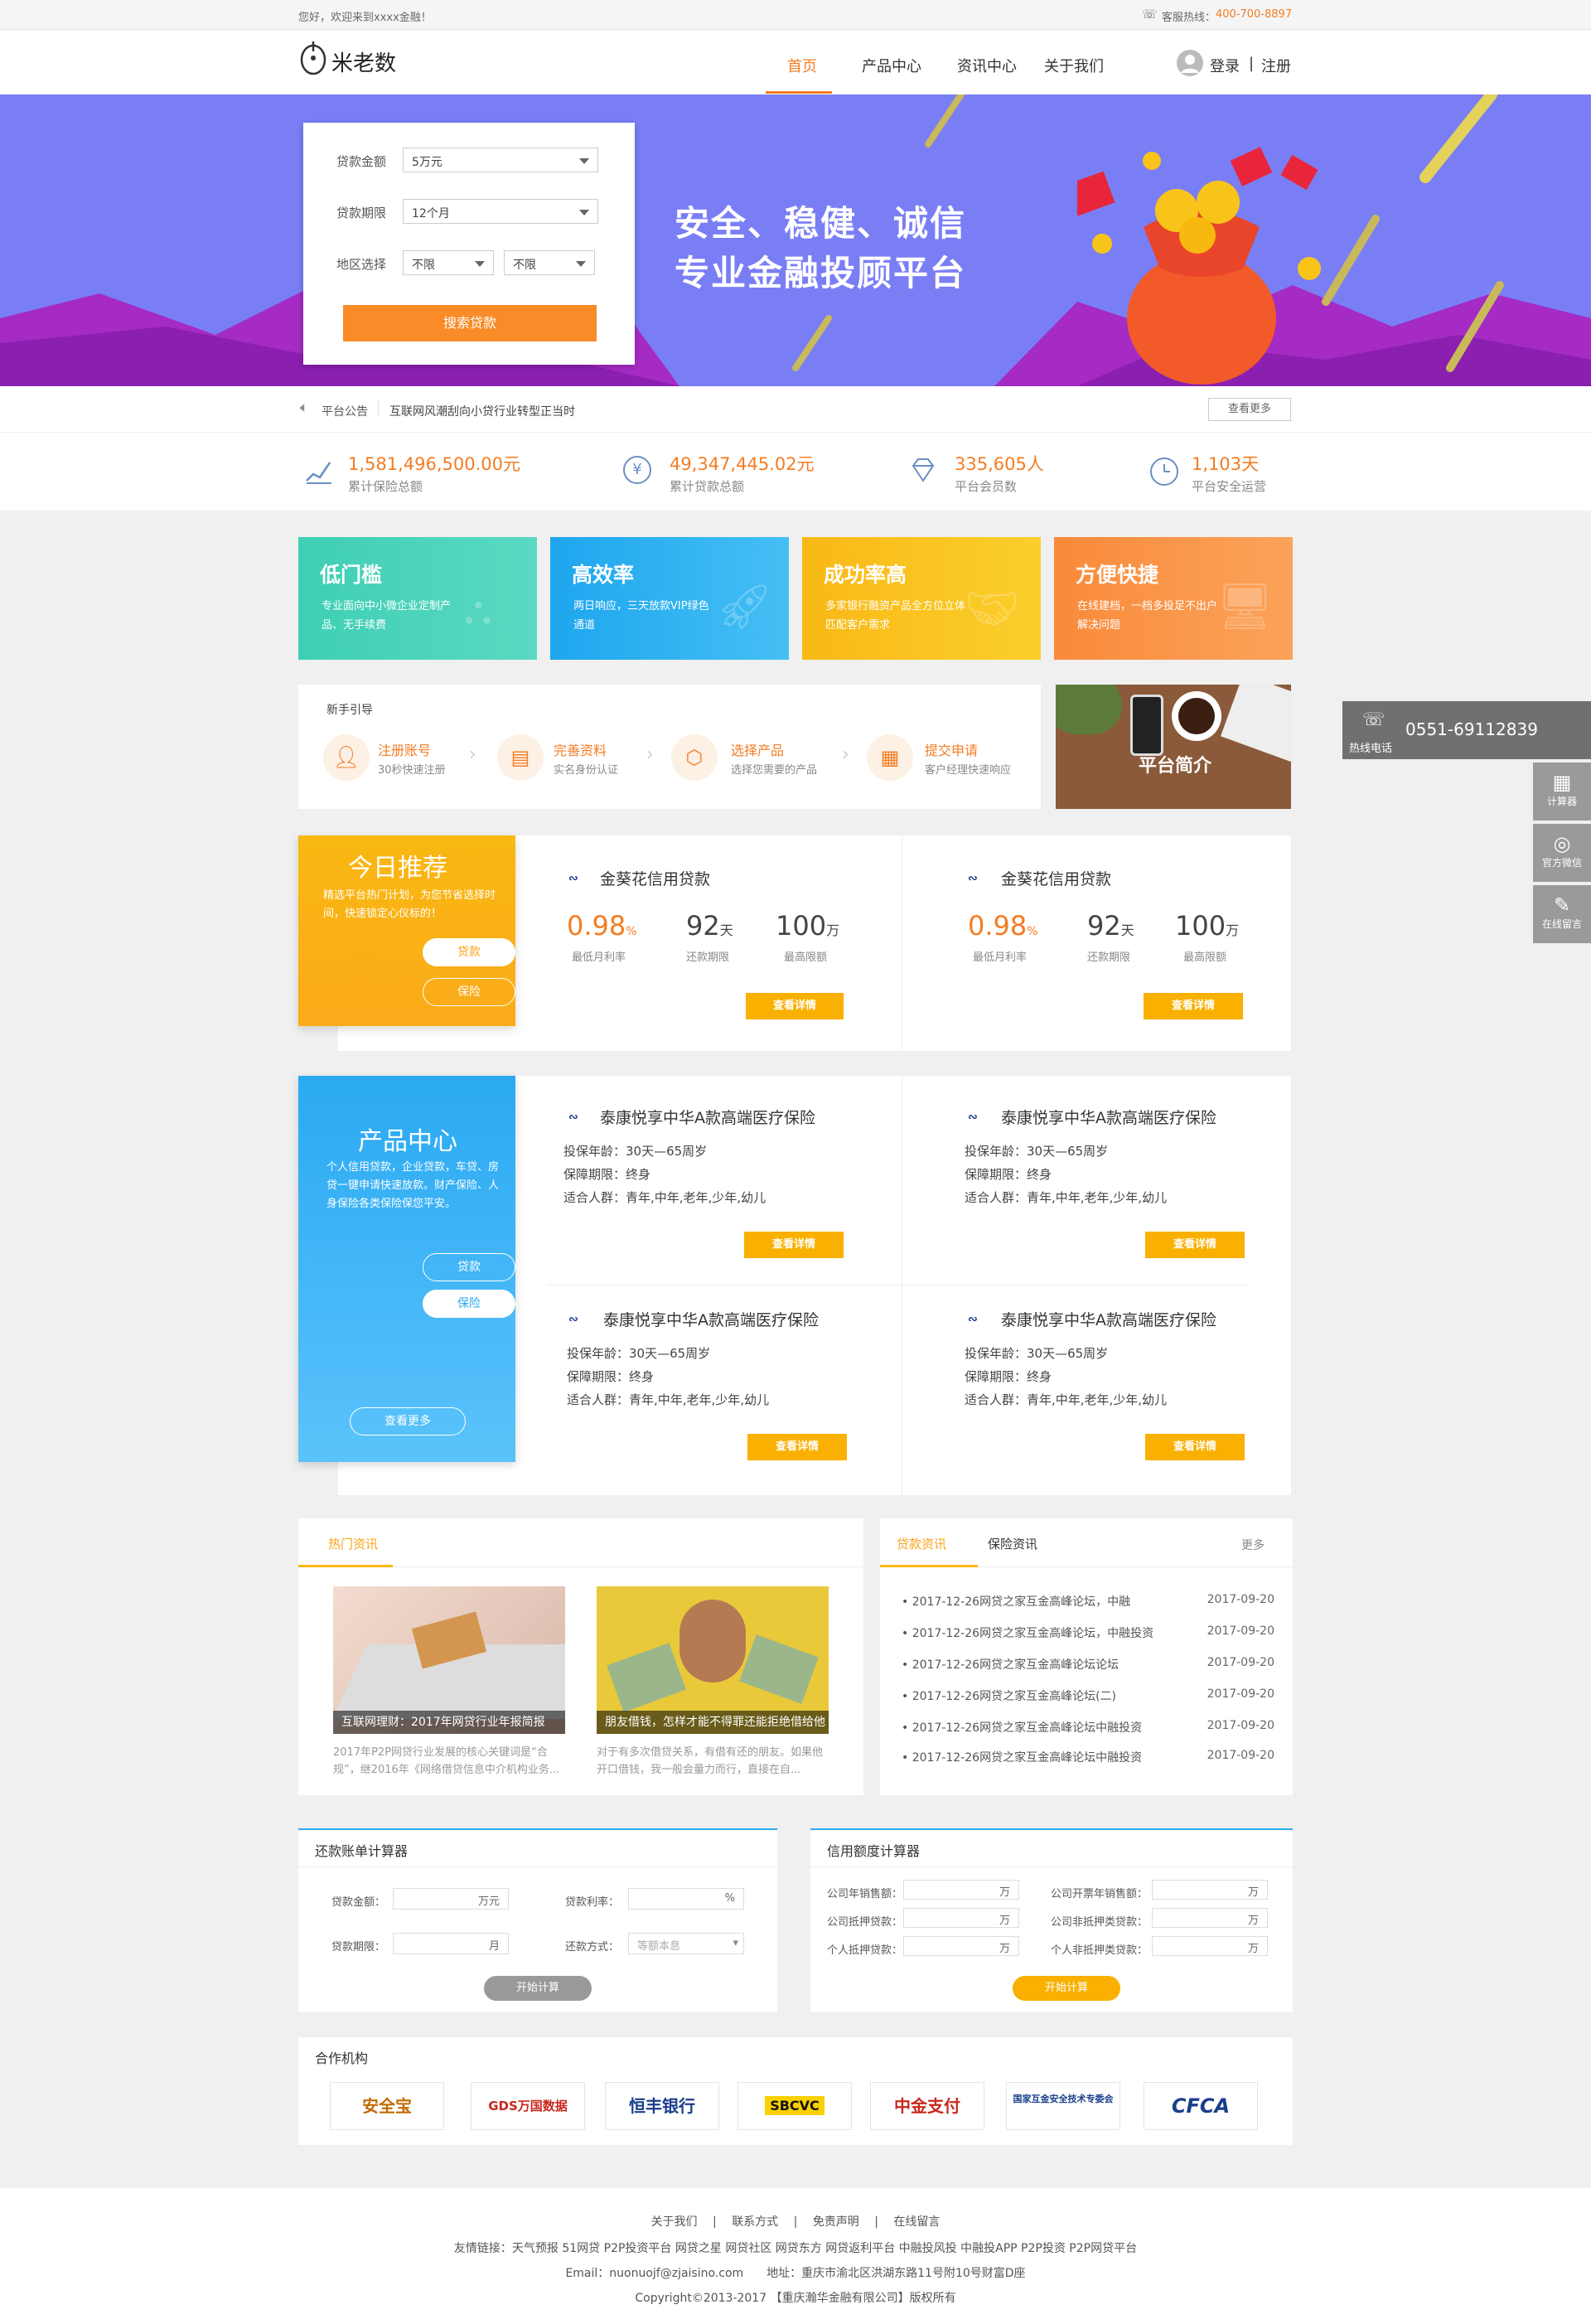  Describe the element at coordinates (987, 65) in the screenshot. I see `nav-news: 资讯中心` at that location.